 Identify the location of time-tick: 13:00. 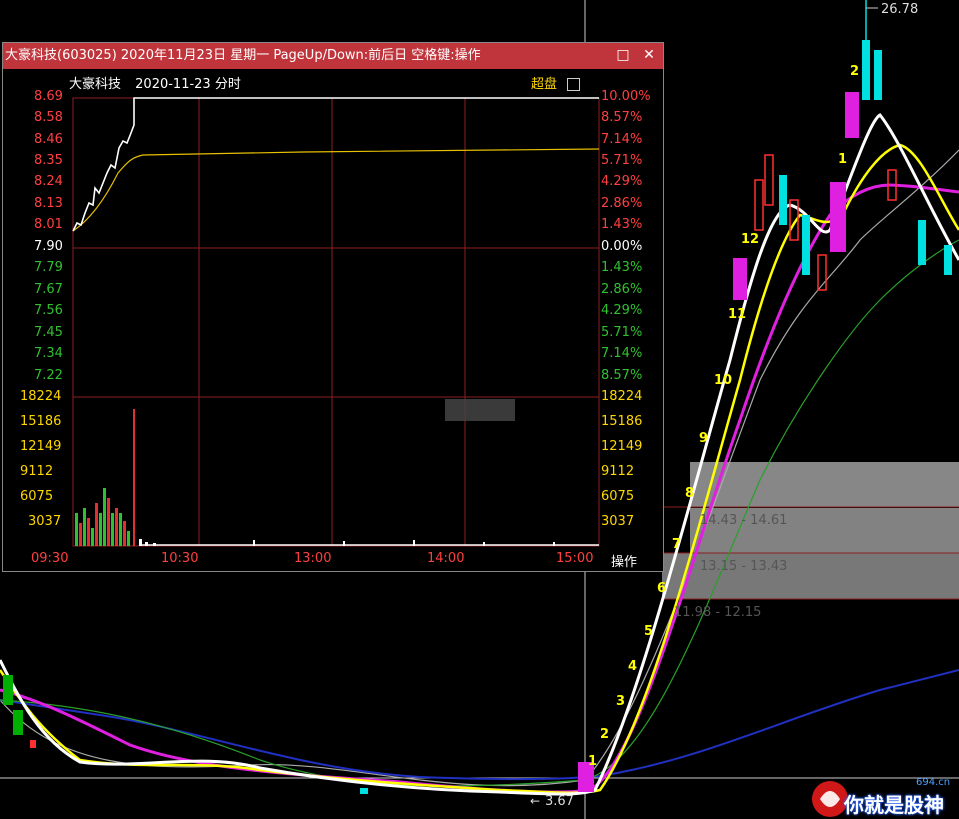
(313, 558).